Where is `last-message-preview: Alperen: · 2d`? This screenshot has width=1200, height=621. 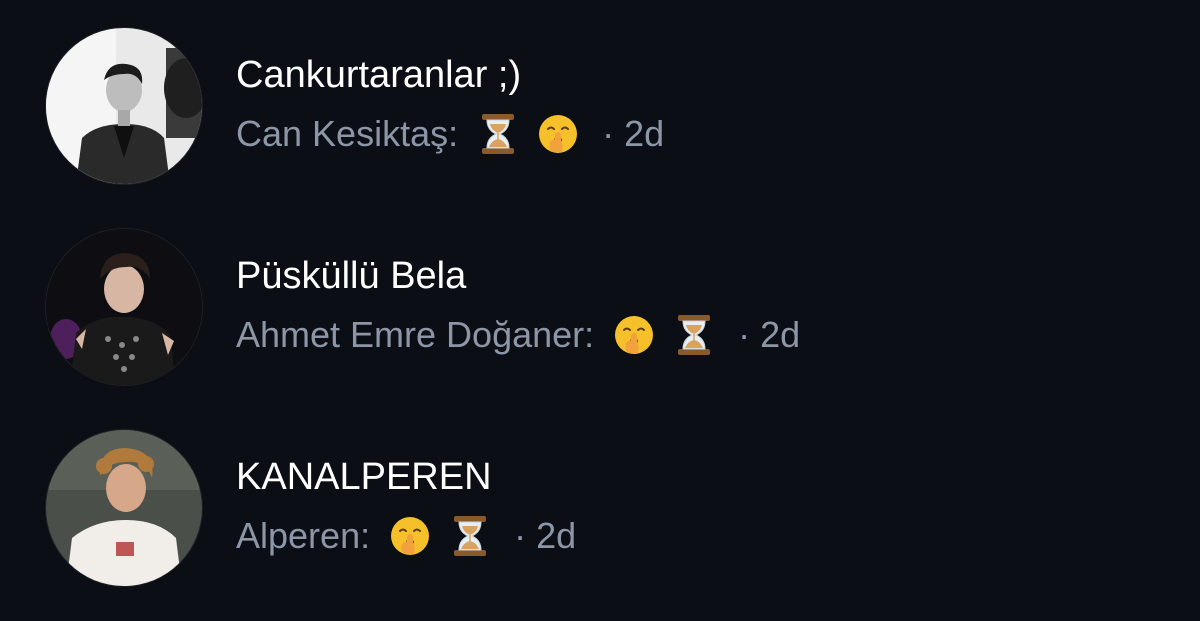 last-message-preview: Alperen: · 2d is located at coordinates (406, 536).